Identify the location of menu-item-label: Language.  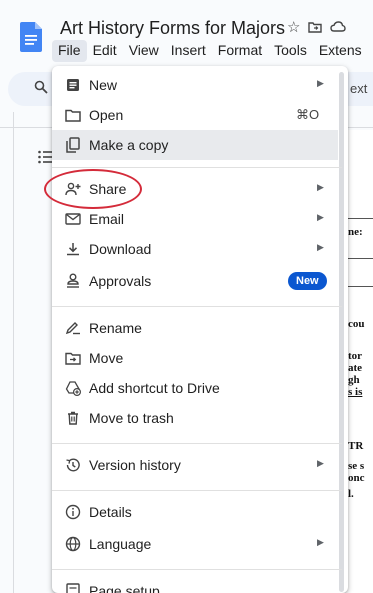
(120, 544).